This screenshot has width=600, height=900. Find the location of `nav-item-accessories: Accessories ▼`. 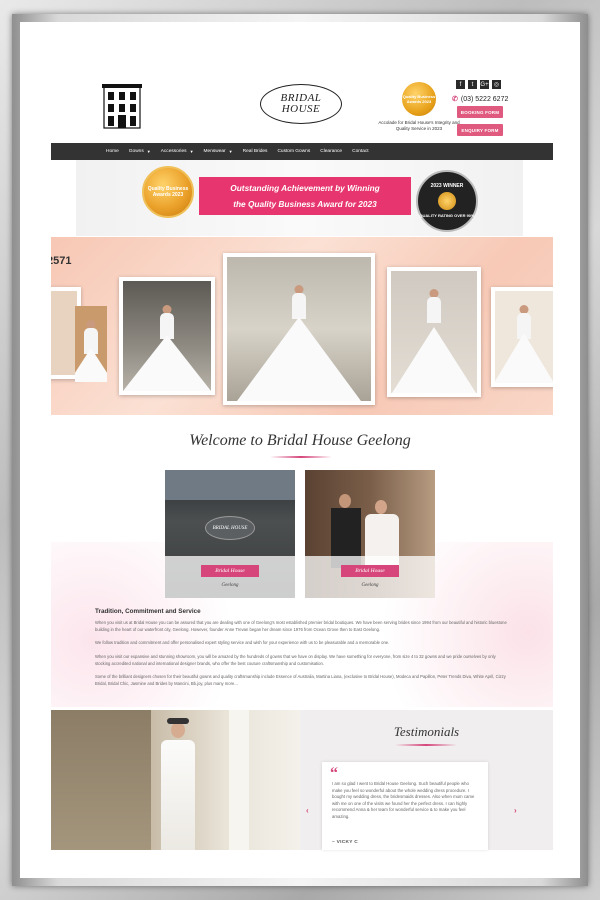

nav-item-accessories: Accessories ▼ is located at coordinates (177, 151).